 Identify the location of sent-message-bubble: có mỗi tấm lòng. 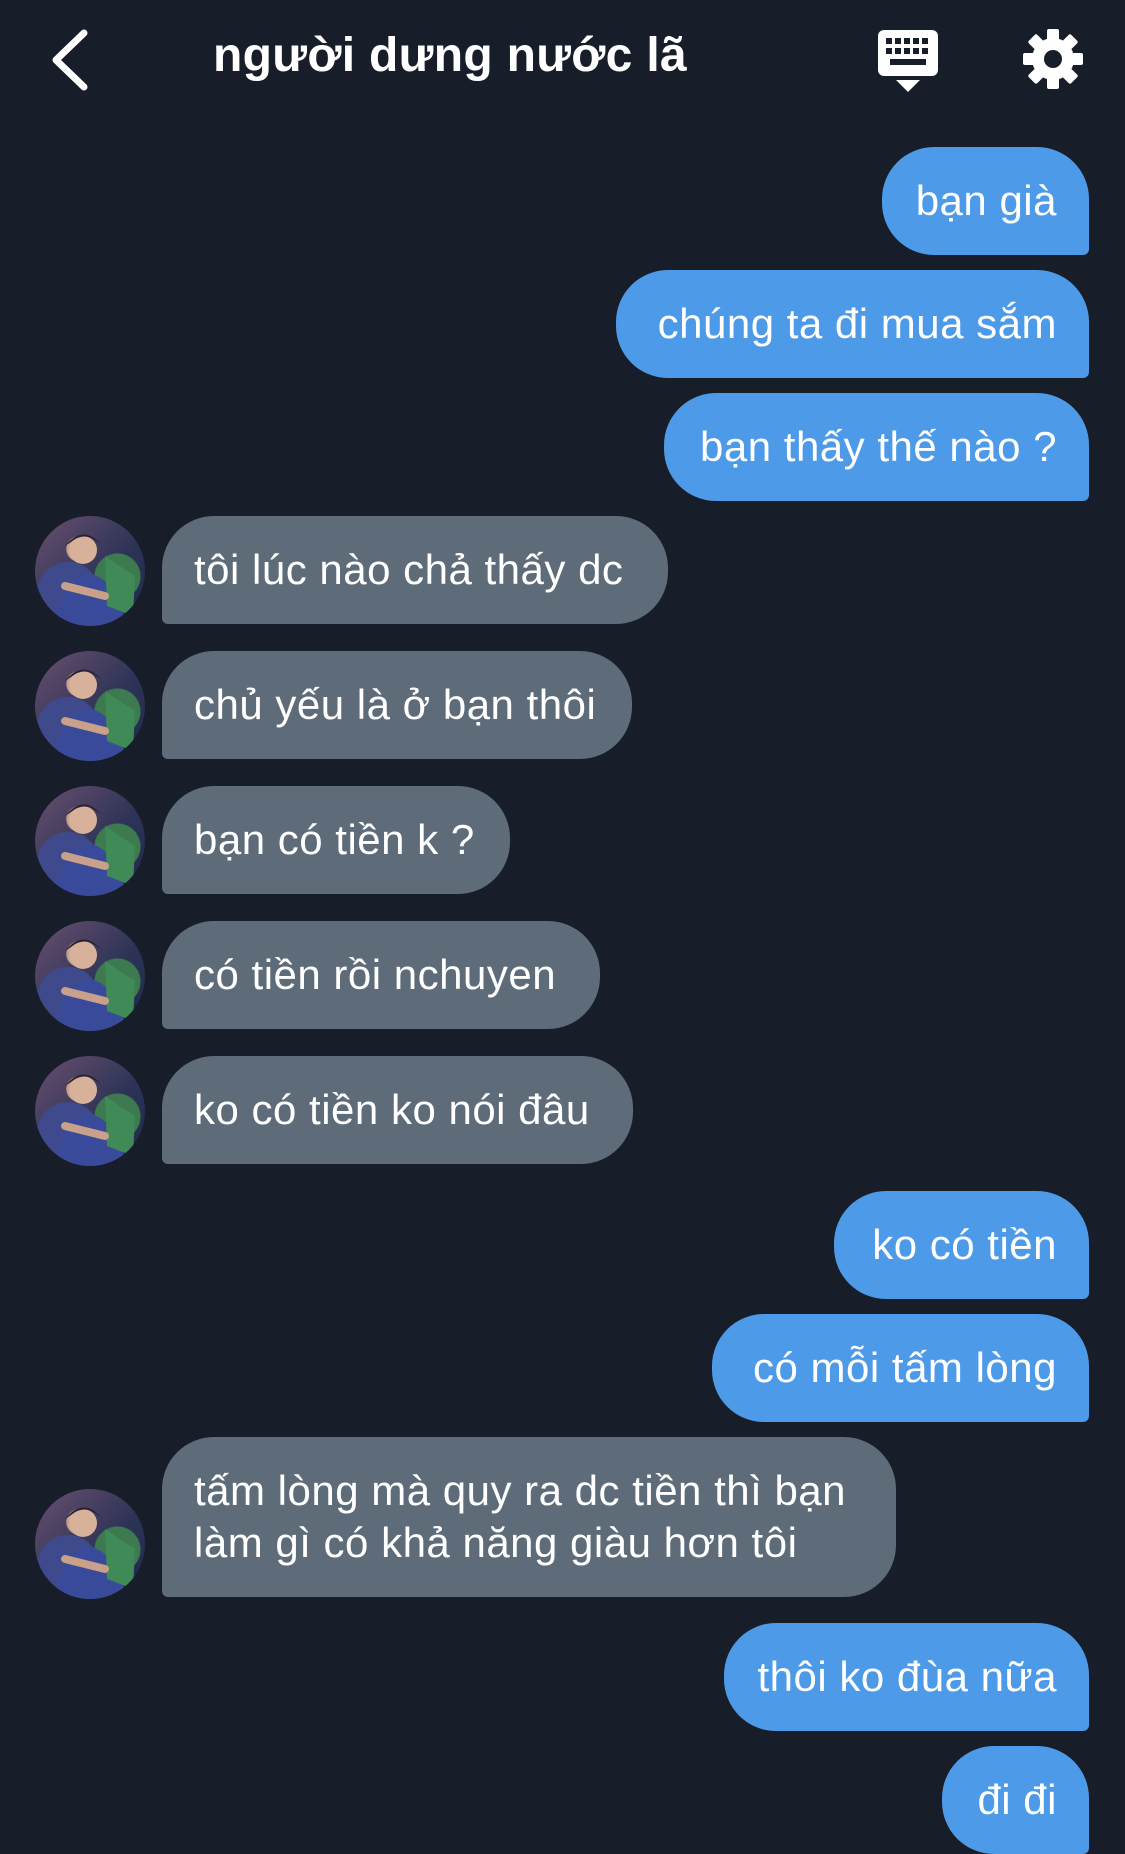
(900, 1368).